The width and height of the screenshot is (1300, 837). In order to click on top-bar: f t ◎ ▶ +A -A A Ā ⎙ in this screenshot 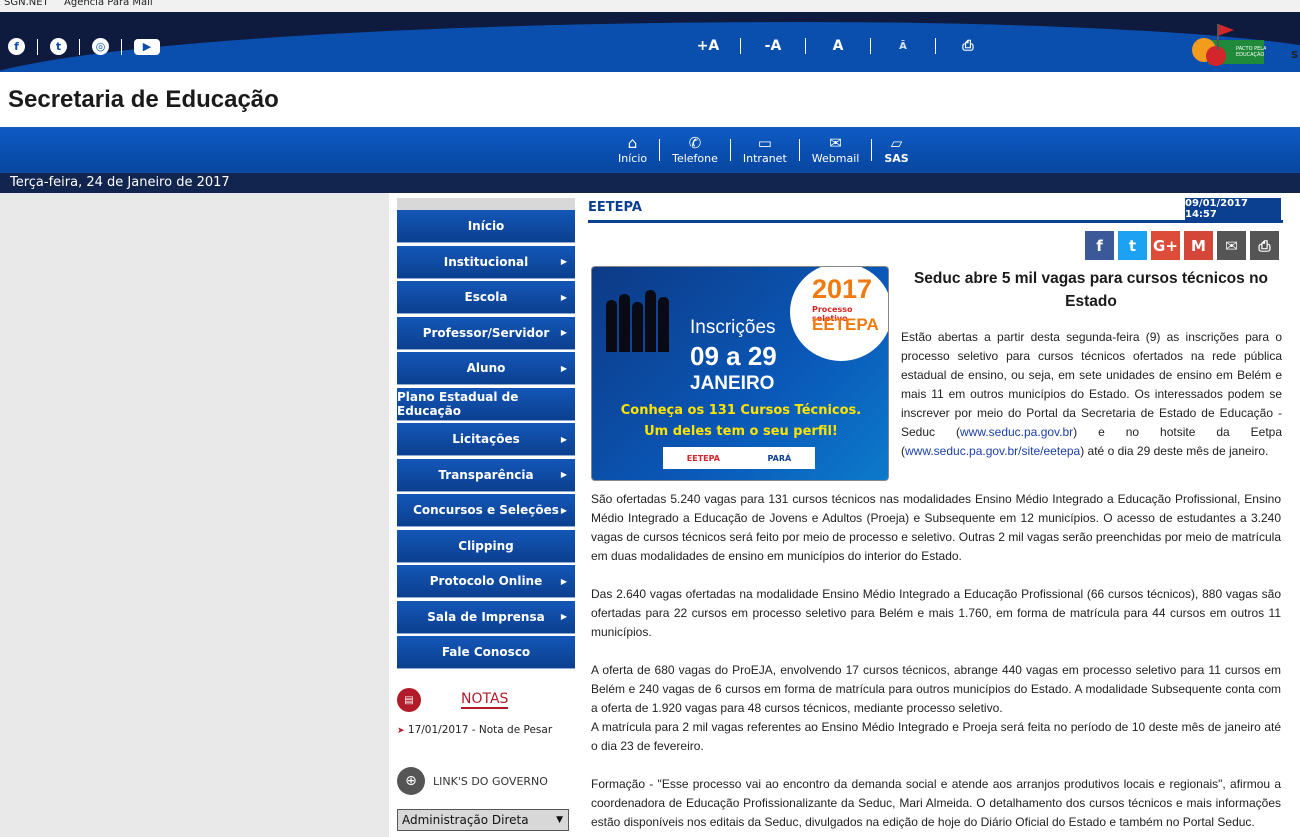, I will do `click(650, 42)`.